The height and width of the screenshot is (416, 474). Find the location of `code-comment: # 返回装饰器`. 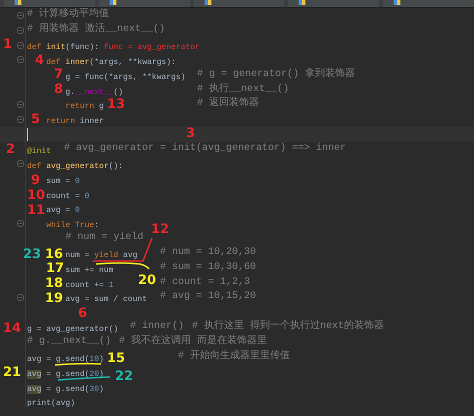

code-comment: # 返回装饰器 is located at coordinates (227, 104).